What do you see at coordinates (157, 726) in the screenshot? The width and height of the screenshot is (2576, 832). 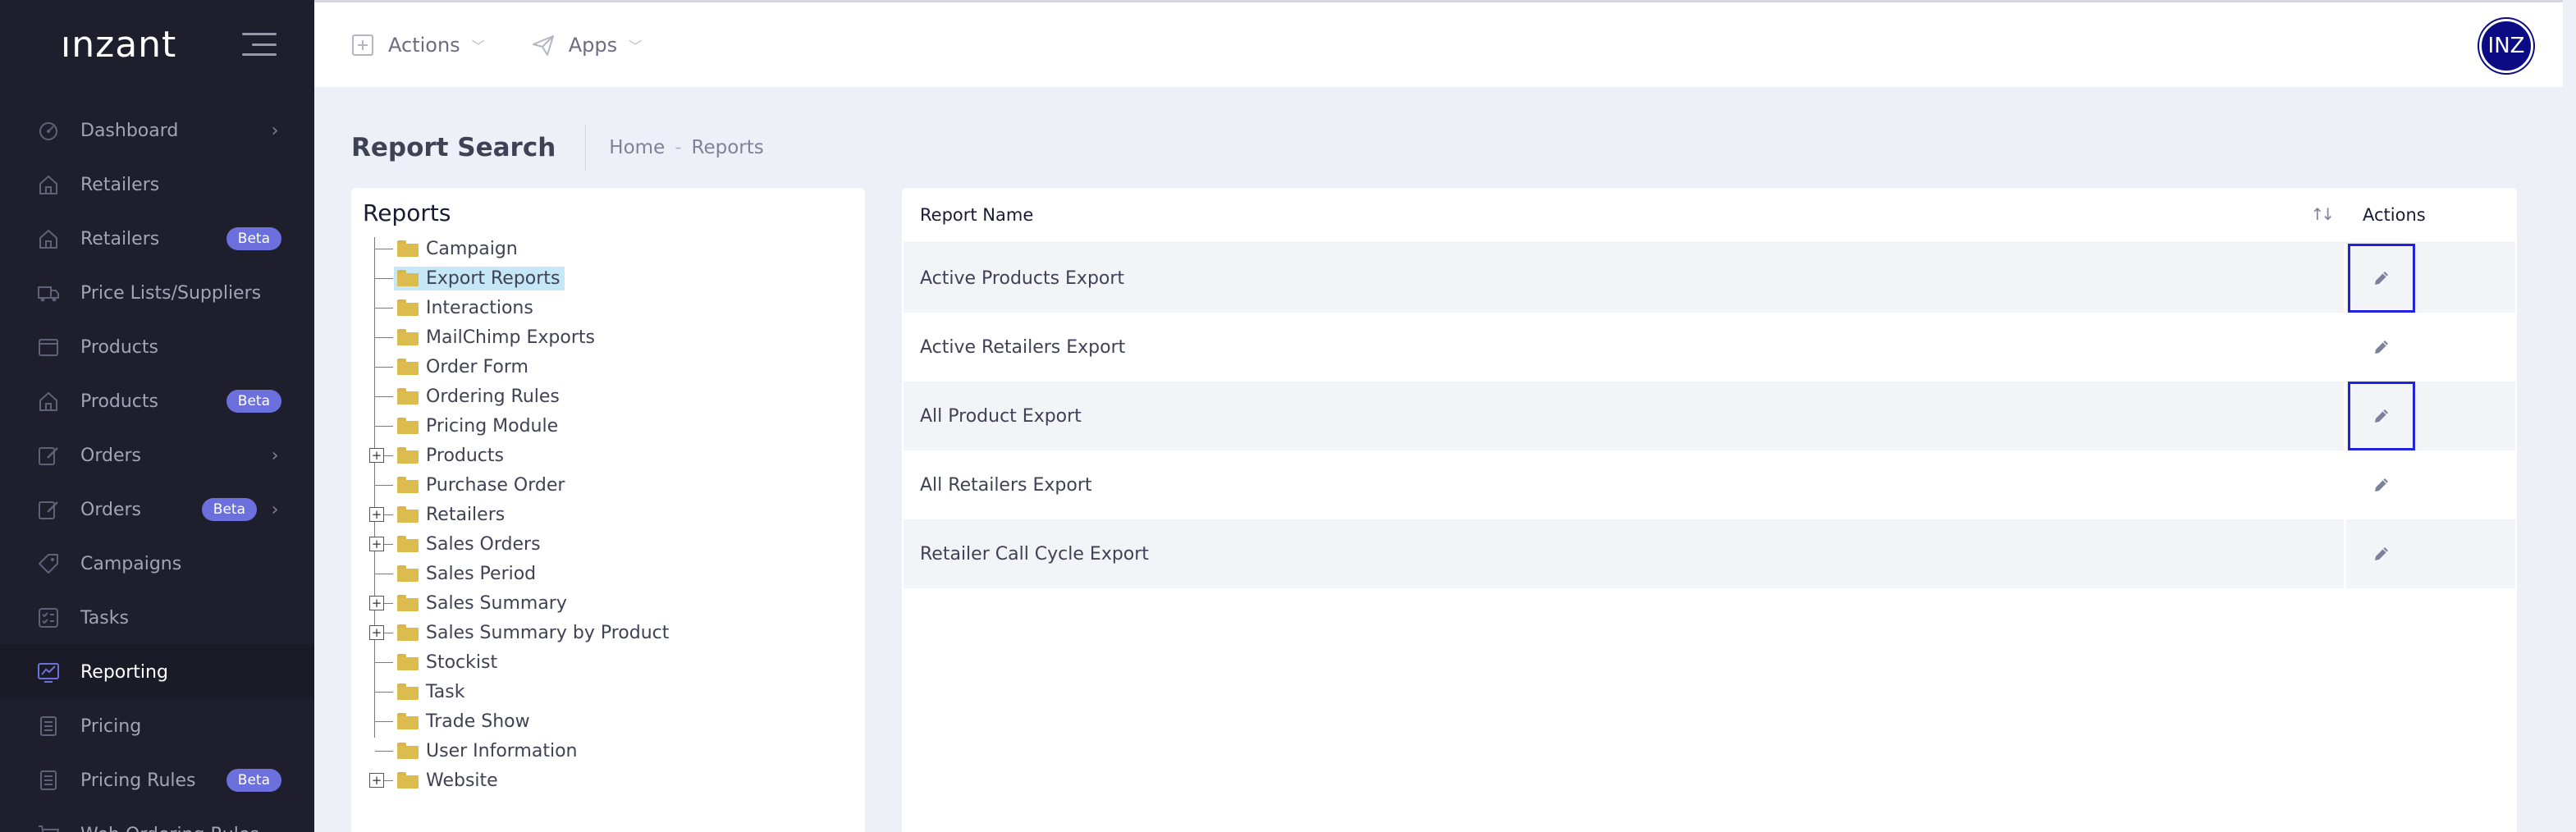 I see `sidebar-item-pricing: Pricing` at bounding box center [157, 726].